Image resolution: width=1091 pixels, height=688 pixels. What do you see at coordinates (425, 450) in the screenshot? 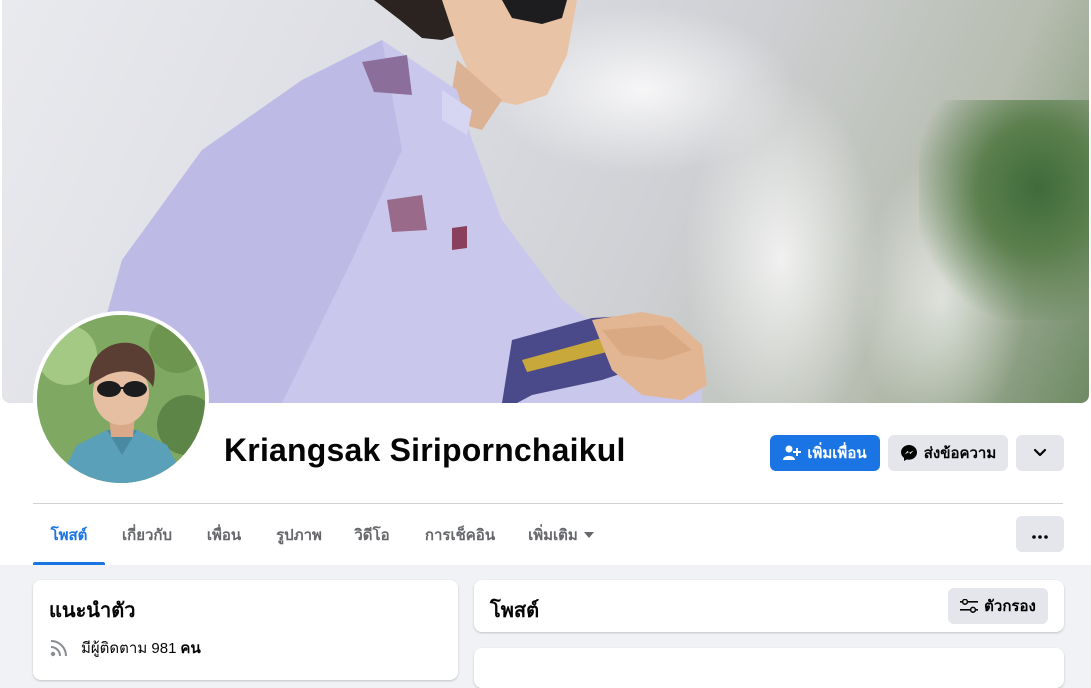
I see `profile-name: Kriangsak Siripornchaikul` at bounding box center [425, 450].